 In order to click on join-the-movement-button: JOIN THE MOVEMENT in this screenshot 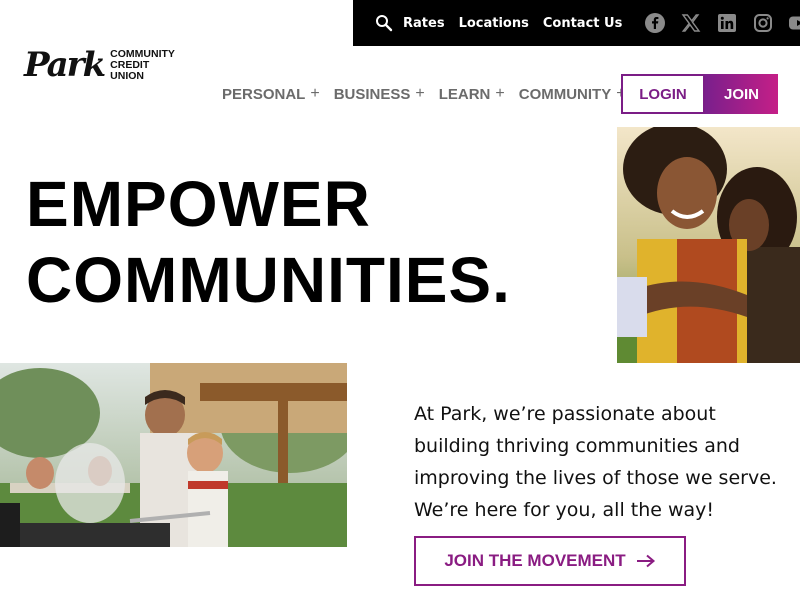, I will do `click(550, 561)`.